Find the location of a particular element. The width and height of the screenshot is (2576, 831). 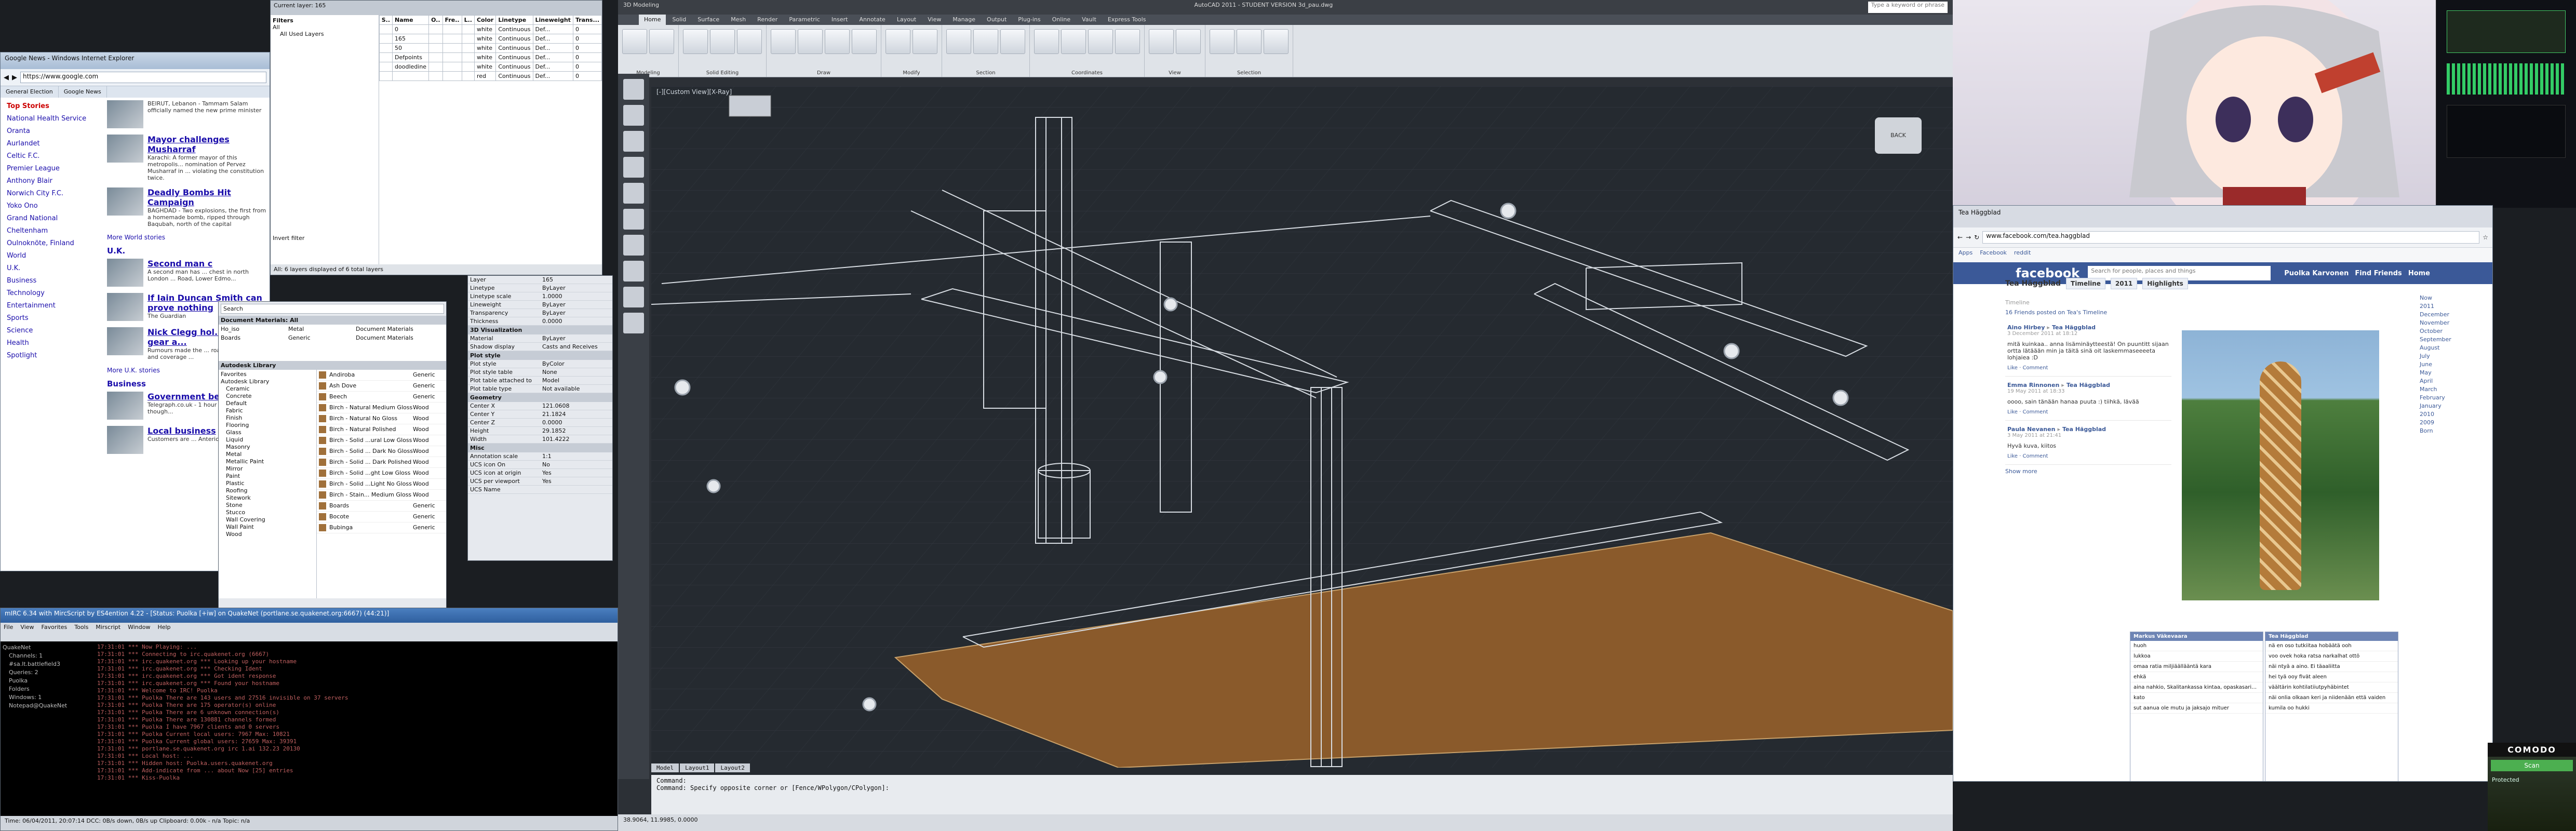

layout-tab: Layout2 is located at coordinates (733, 767).